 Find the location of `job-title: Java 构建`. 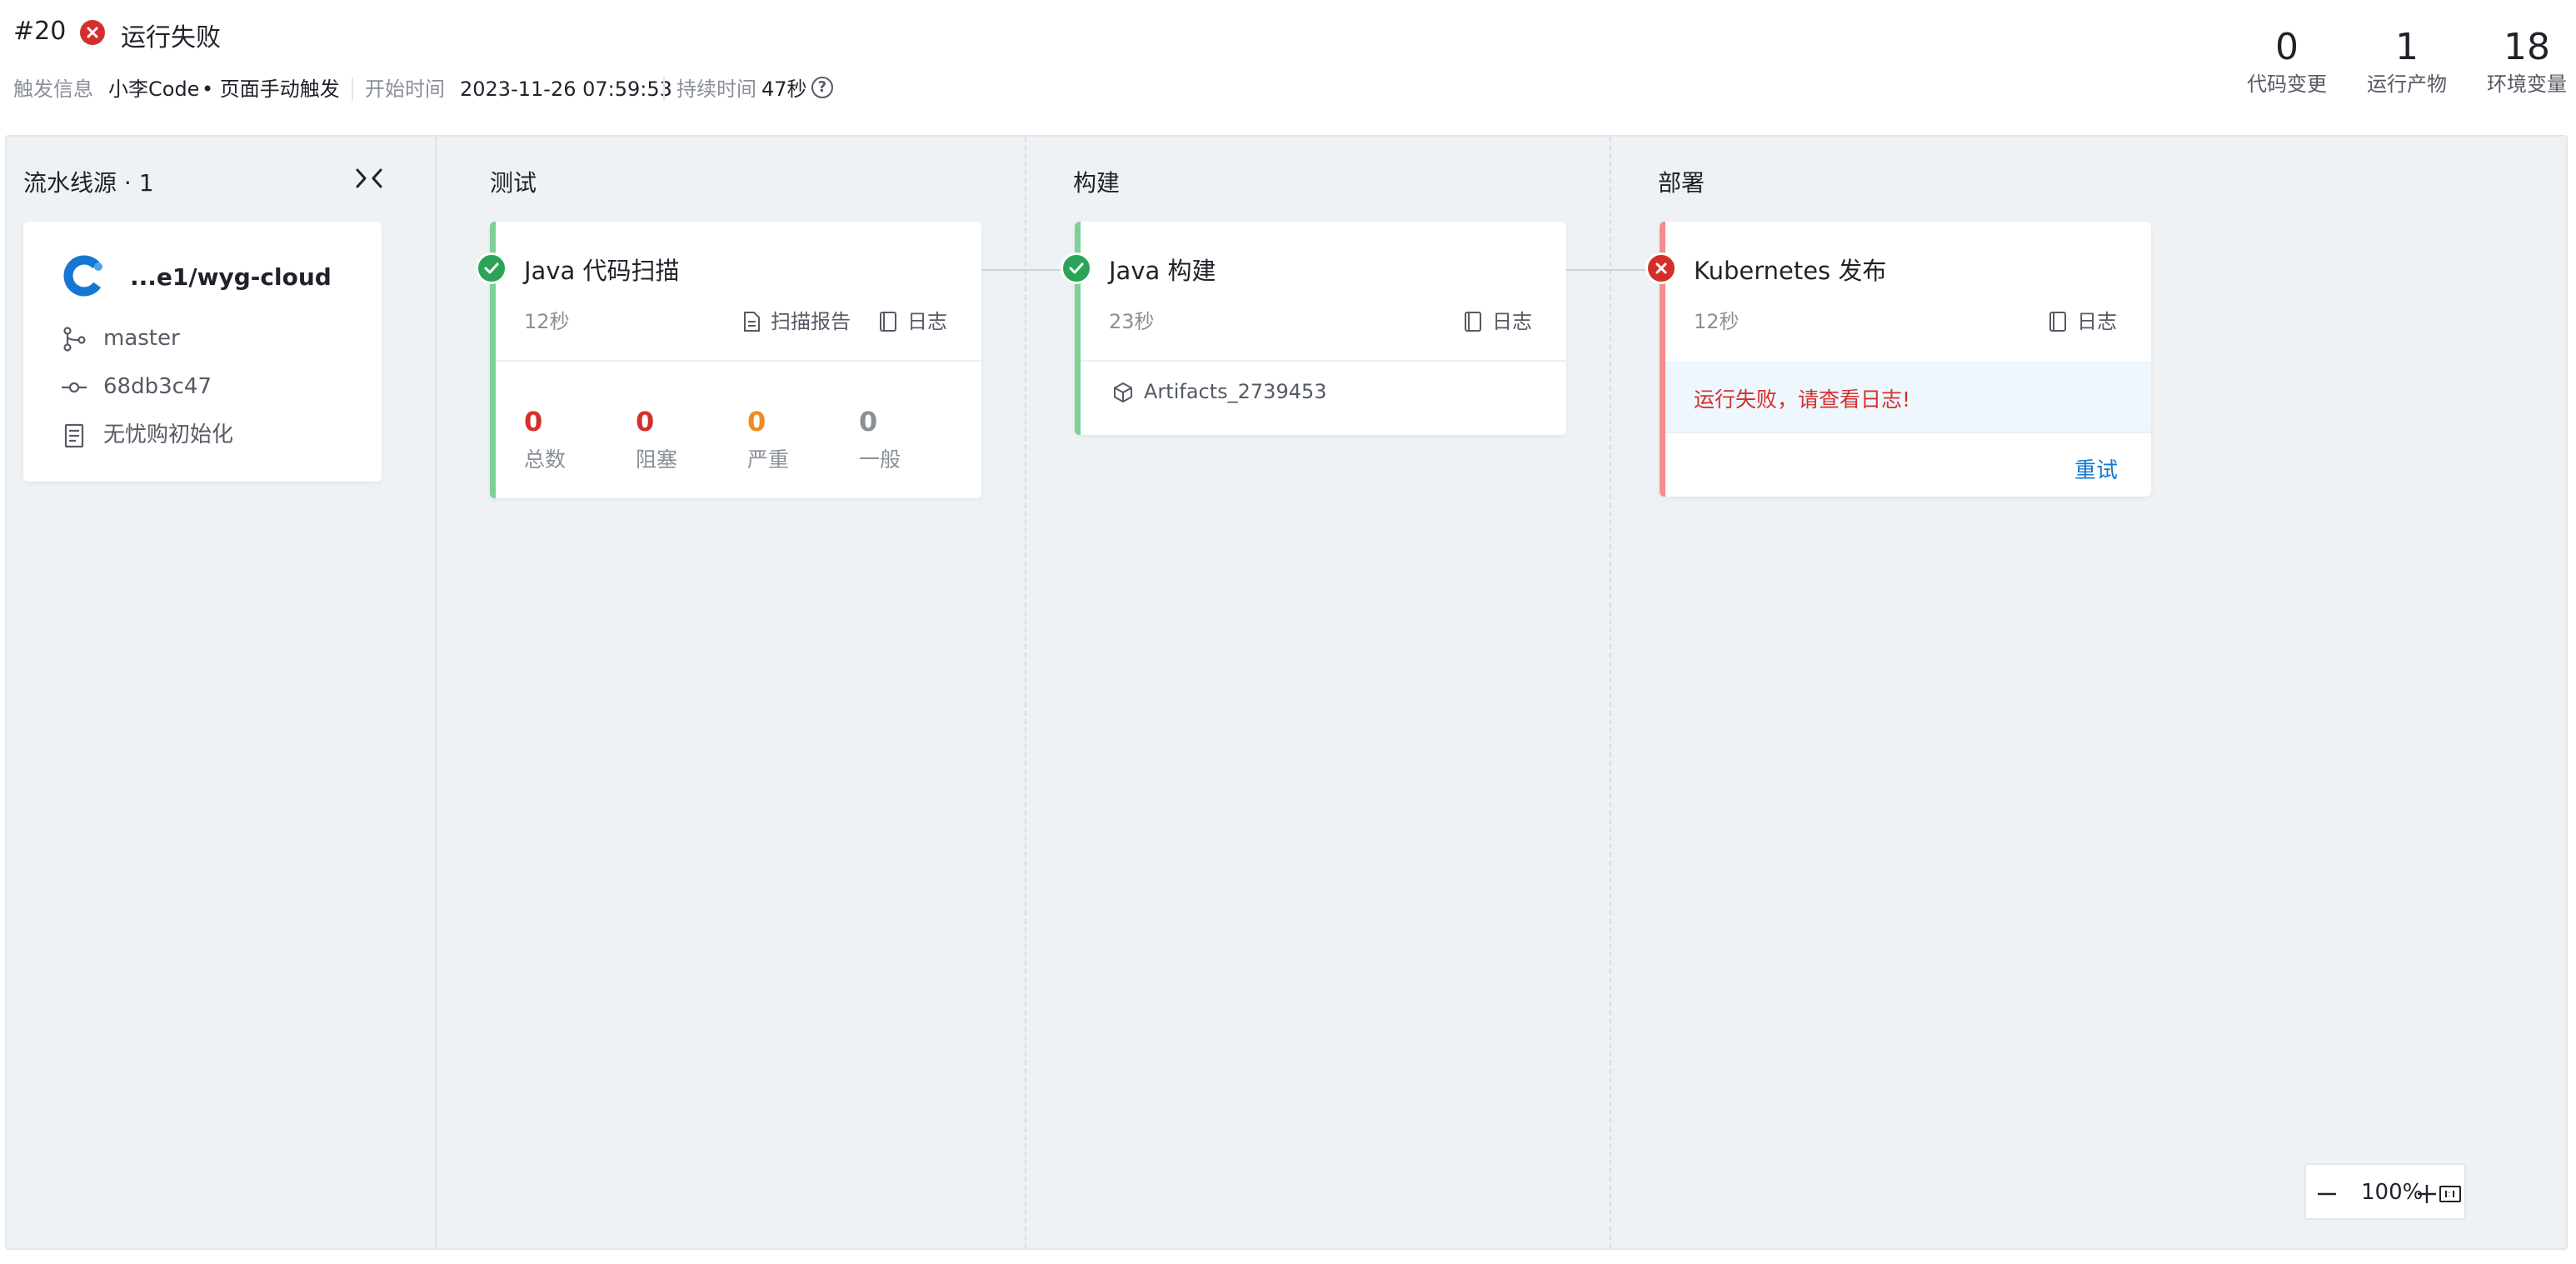

job-title: Java 构建 is located at coordinates (1162, 269).